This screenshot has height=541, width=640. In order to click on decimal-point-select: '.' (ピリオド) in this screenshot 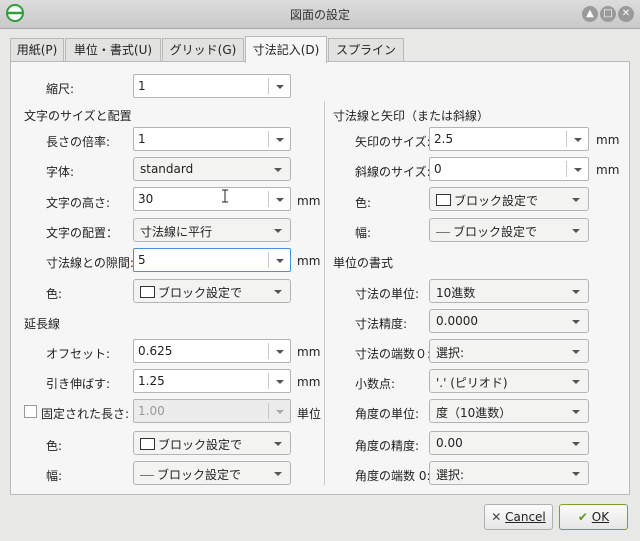, I will do `click(509, 381)`.